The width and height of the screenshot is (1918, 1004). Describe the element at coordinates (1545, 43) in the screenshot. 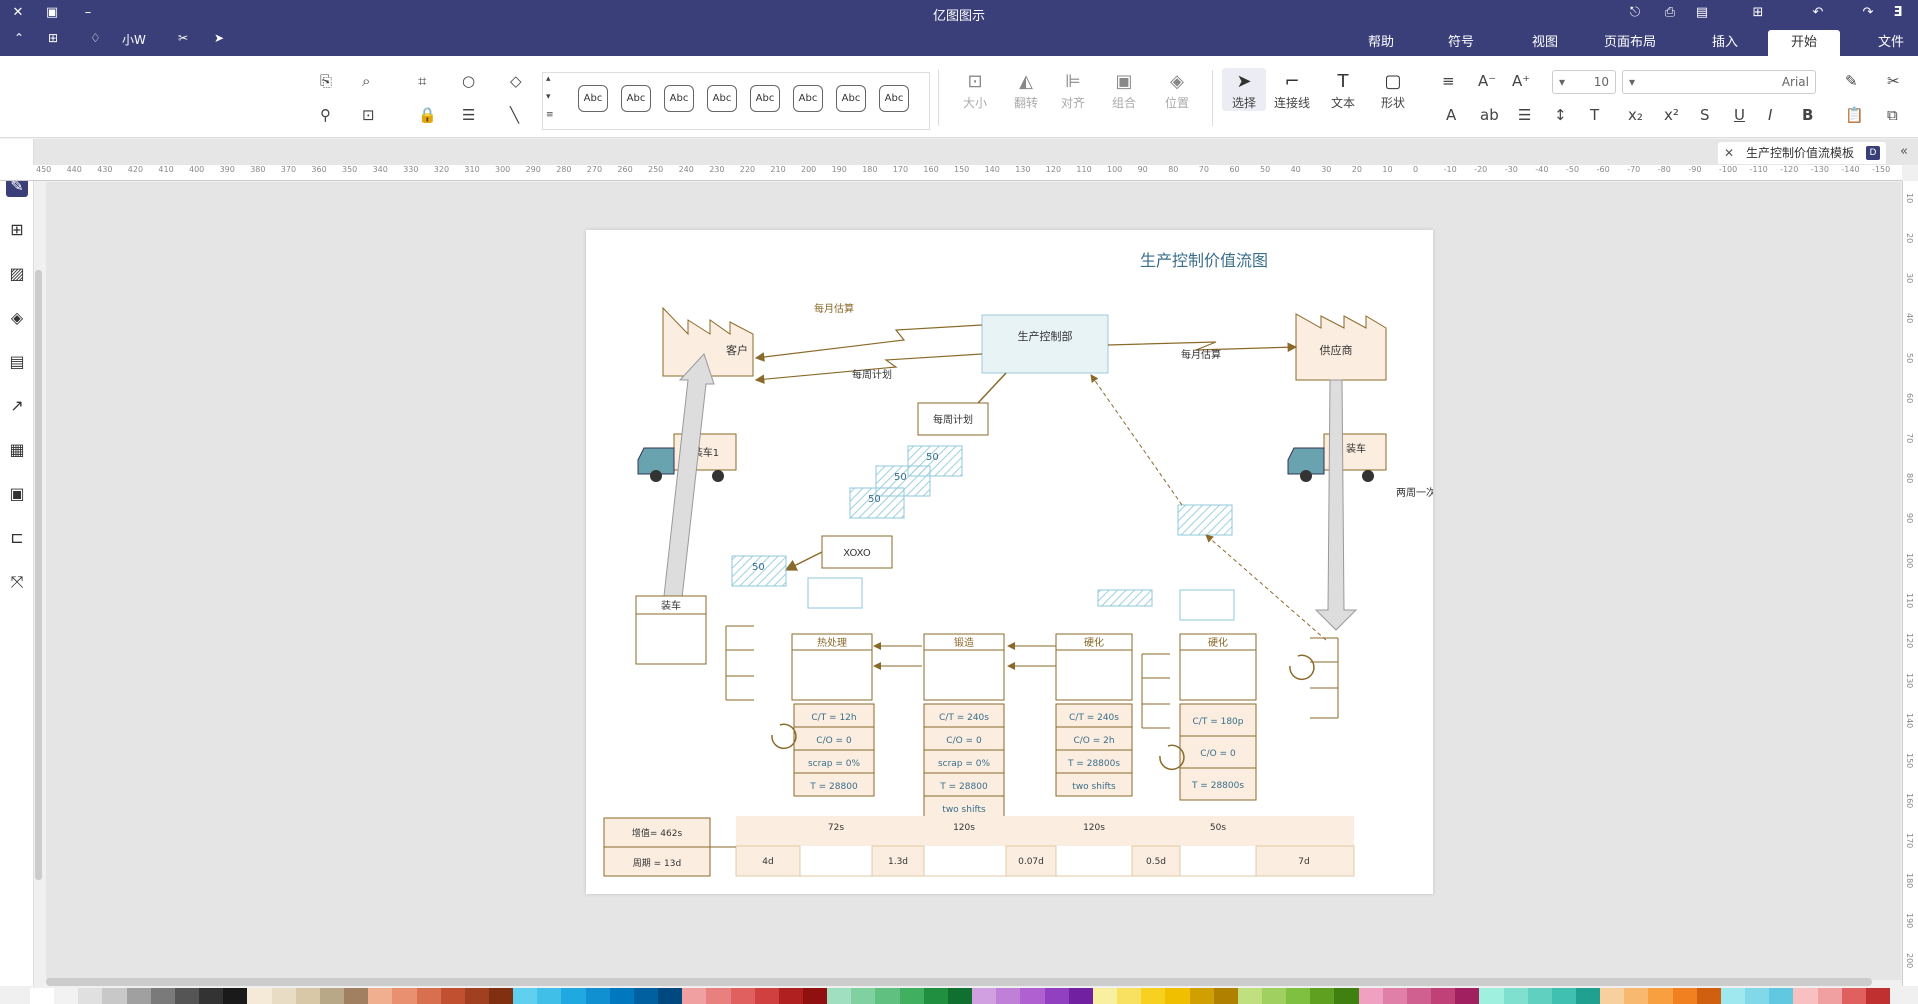

I see `tab-view: 视图` at that location.